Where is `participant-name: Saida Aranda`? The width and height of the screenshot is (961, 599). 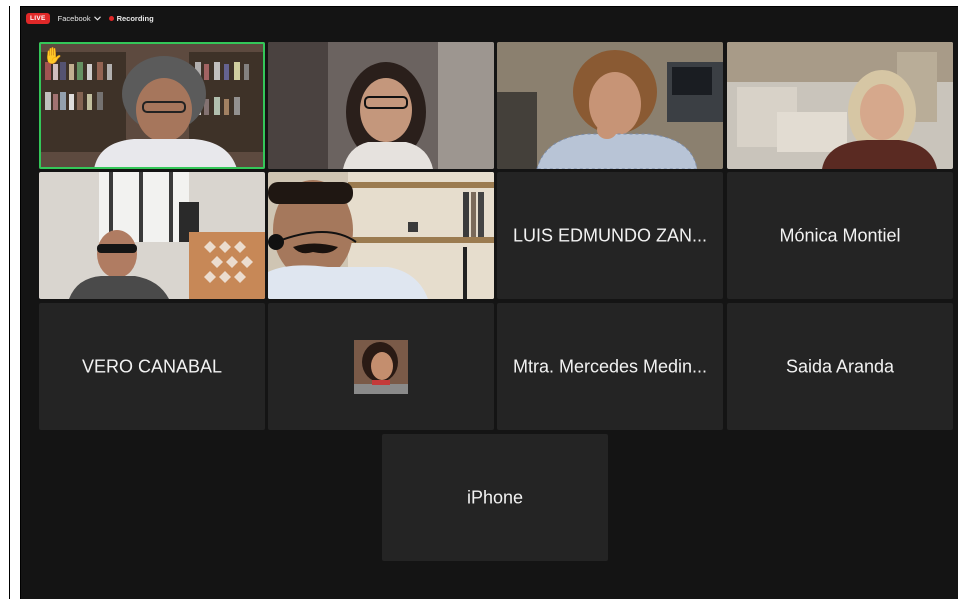 participant-name: Saida Aranda is located at coordinates (840, 366).